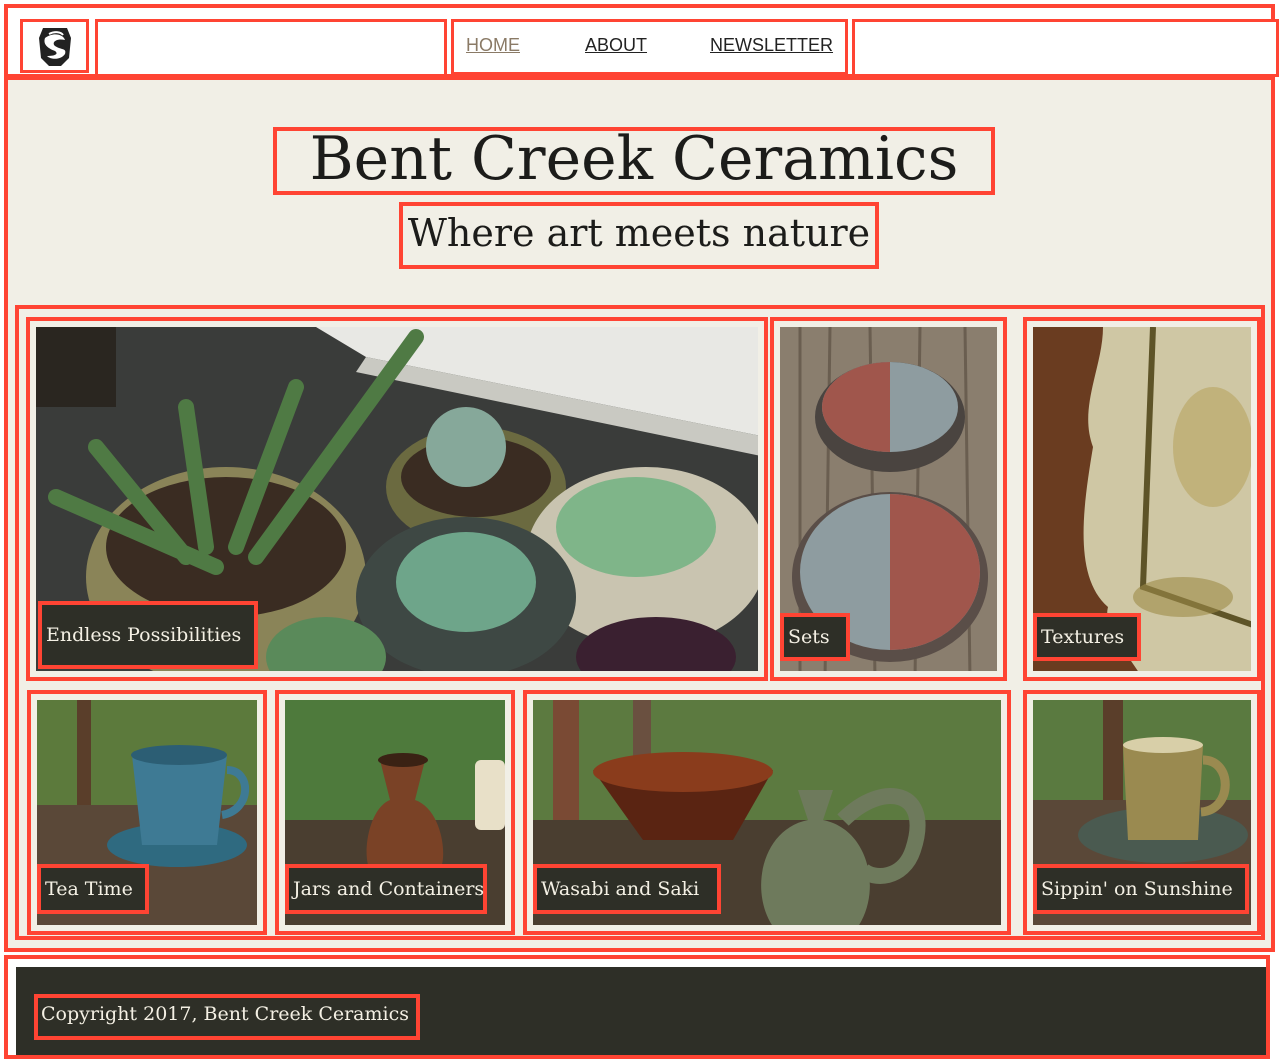 This screenshot has width=1279, height=1062. Describe the element at coordinates (1142, 499) in the screenshot. I see `gallery-tile-textures: Textures` at that location.